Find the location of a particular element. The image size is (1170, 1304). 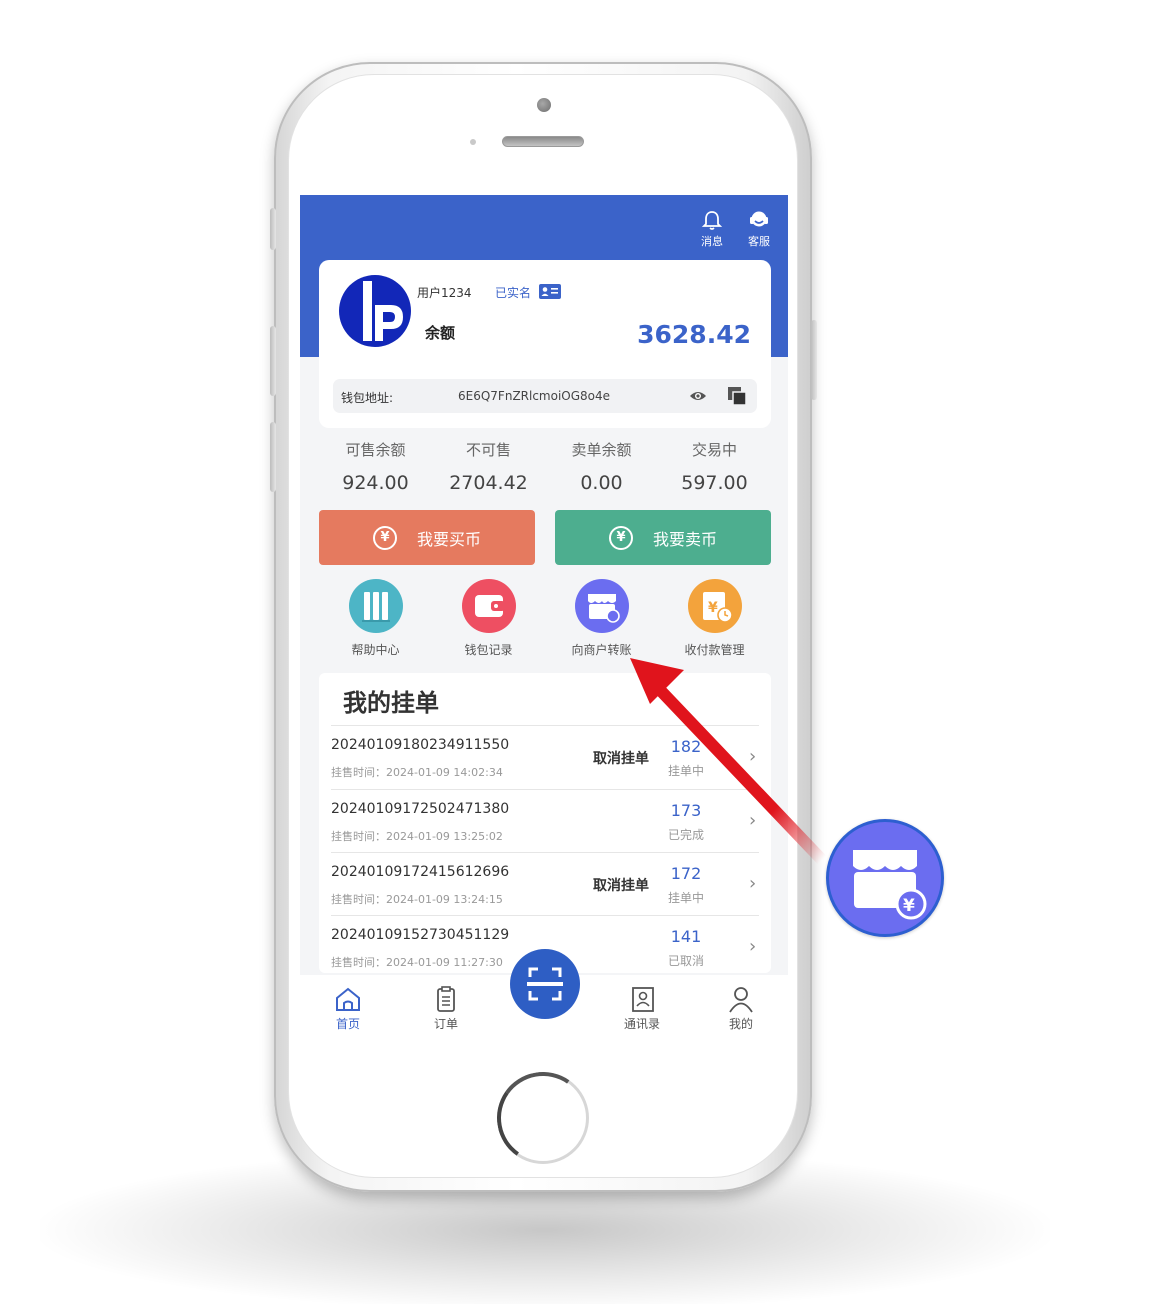

buy-coin-label: 我要买币 is located at coordinates (448, 539).